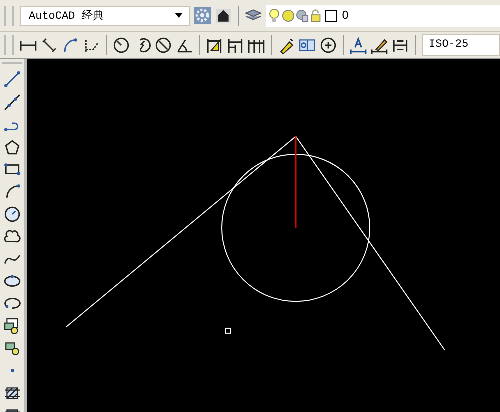  I want to click on tolerance-frame-icon, so click(307, 45).